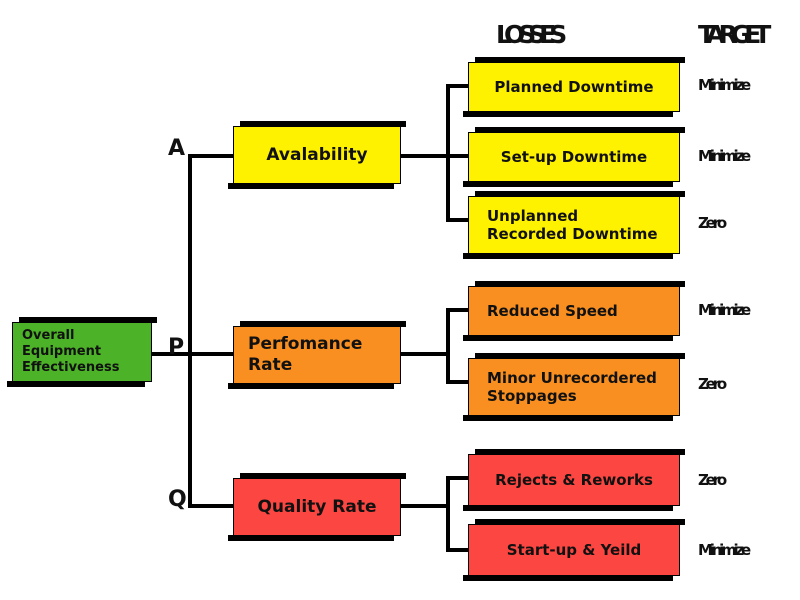 The image size is (800, 600). I want to click on node-loss-startup-and-yeild: Start-up & Yeild, so click(574, 550).